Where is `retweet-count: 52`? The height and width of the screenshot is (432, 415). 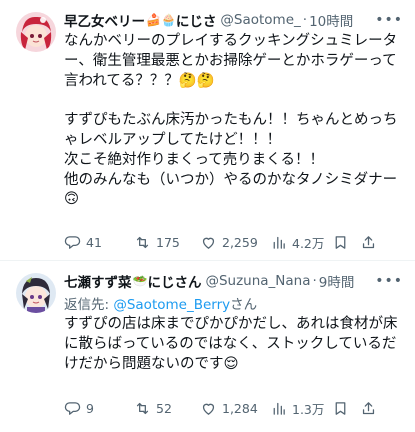
retweet-count: 52 is located at coordinates (164, 408).